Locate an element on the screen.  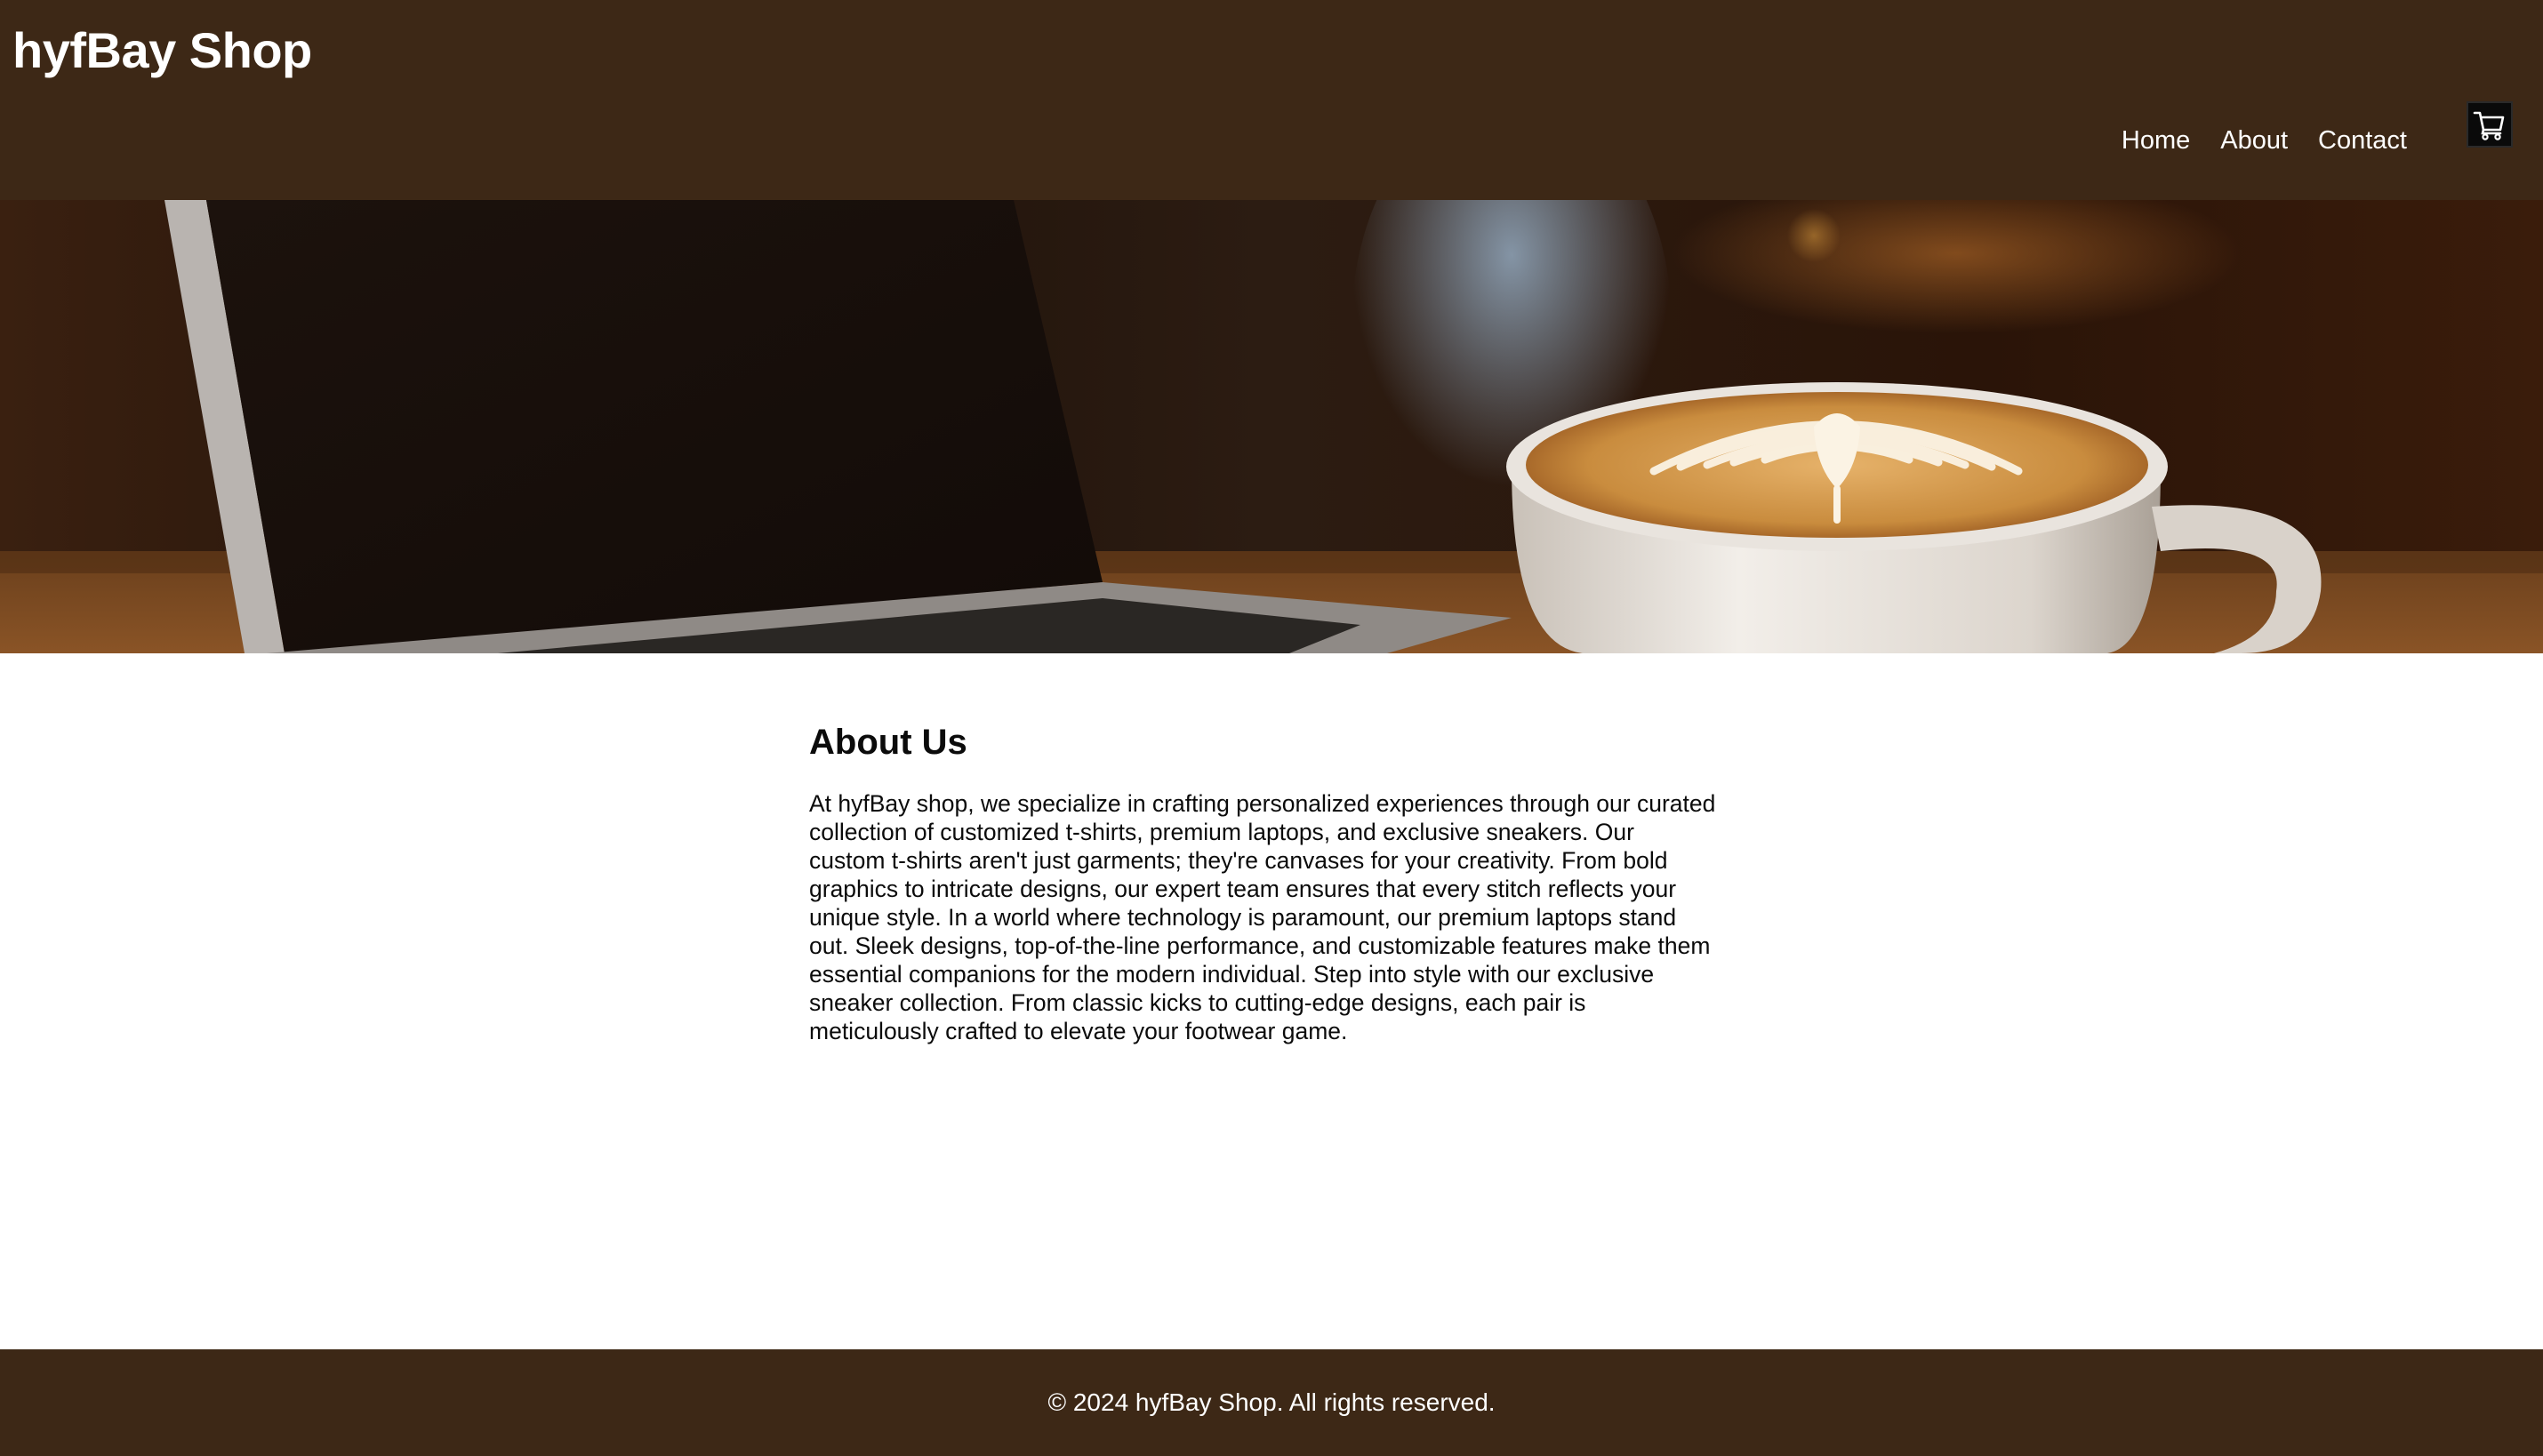
shopping-cart-icon is located at coordinates (2489, 125).